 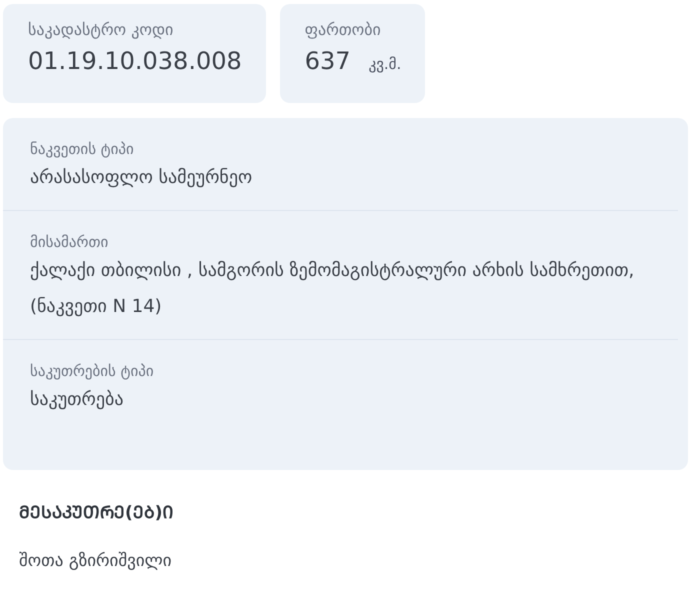 What do you see at coordinates (97, 512) in the screenshot?
I see `owners-heading: ᲛᲔᲡᲐᲙᲣᲗᲠᲔ(ᲔᲑ)Ი` at bounding box center [97, 512].